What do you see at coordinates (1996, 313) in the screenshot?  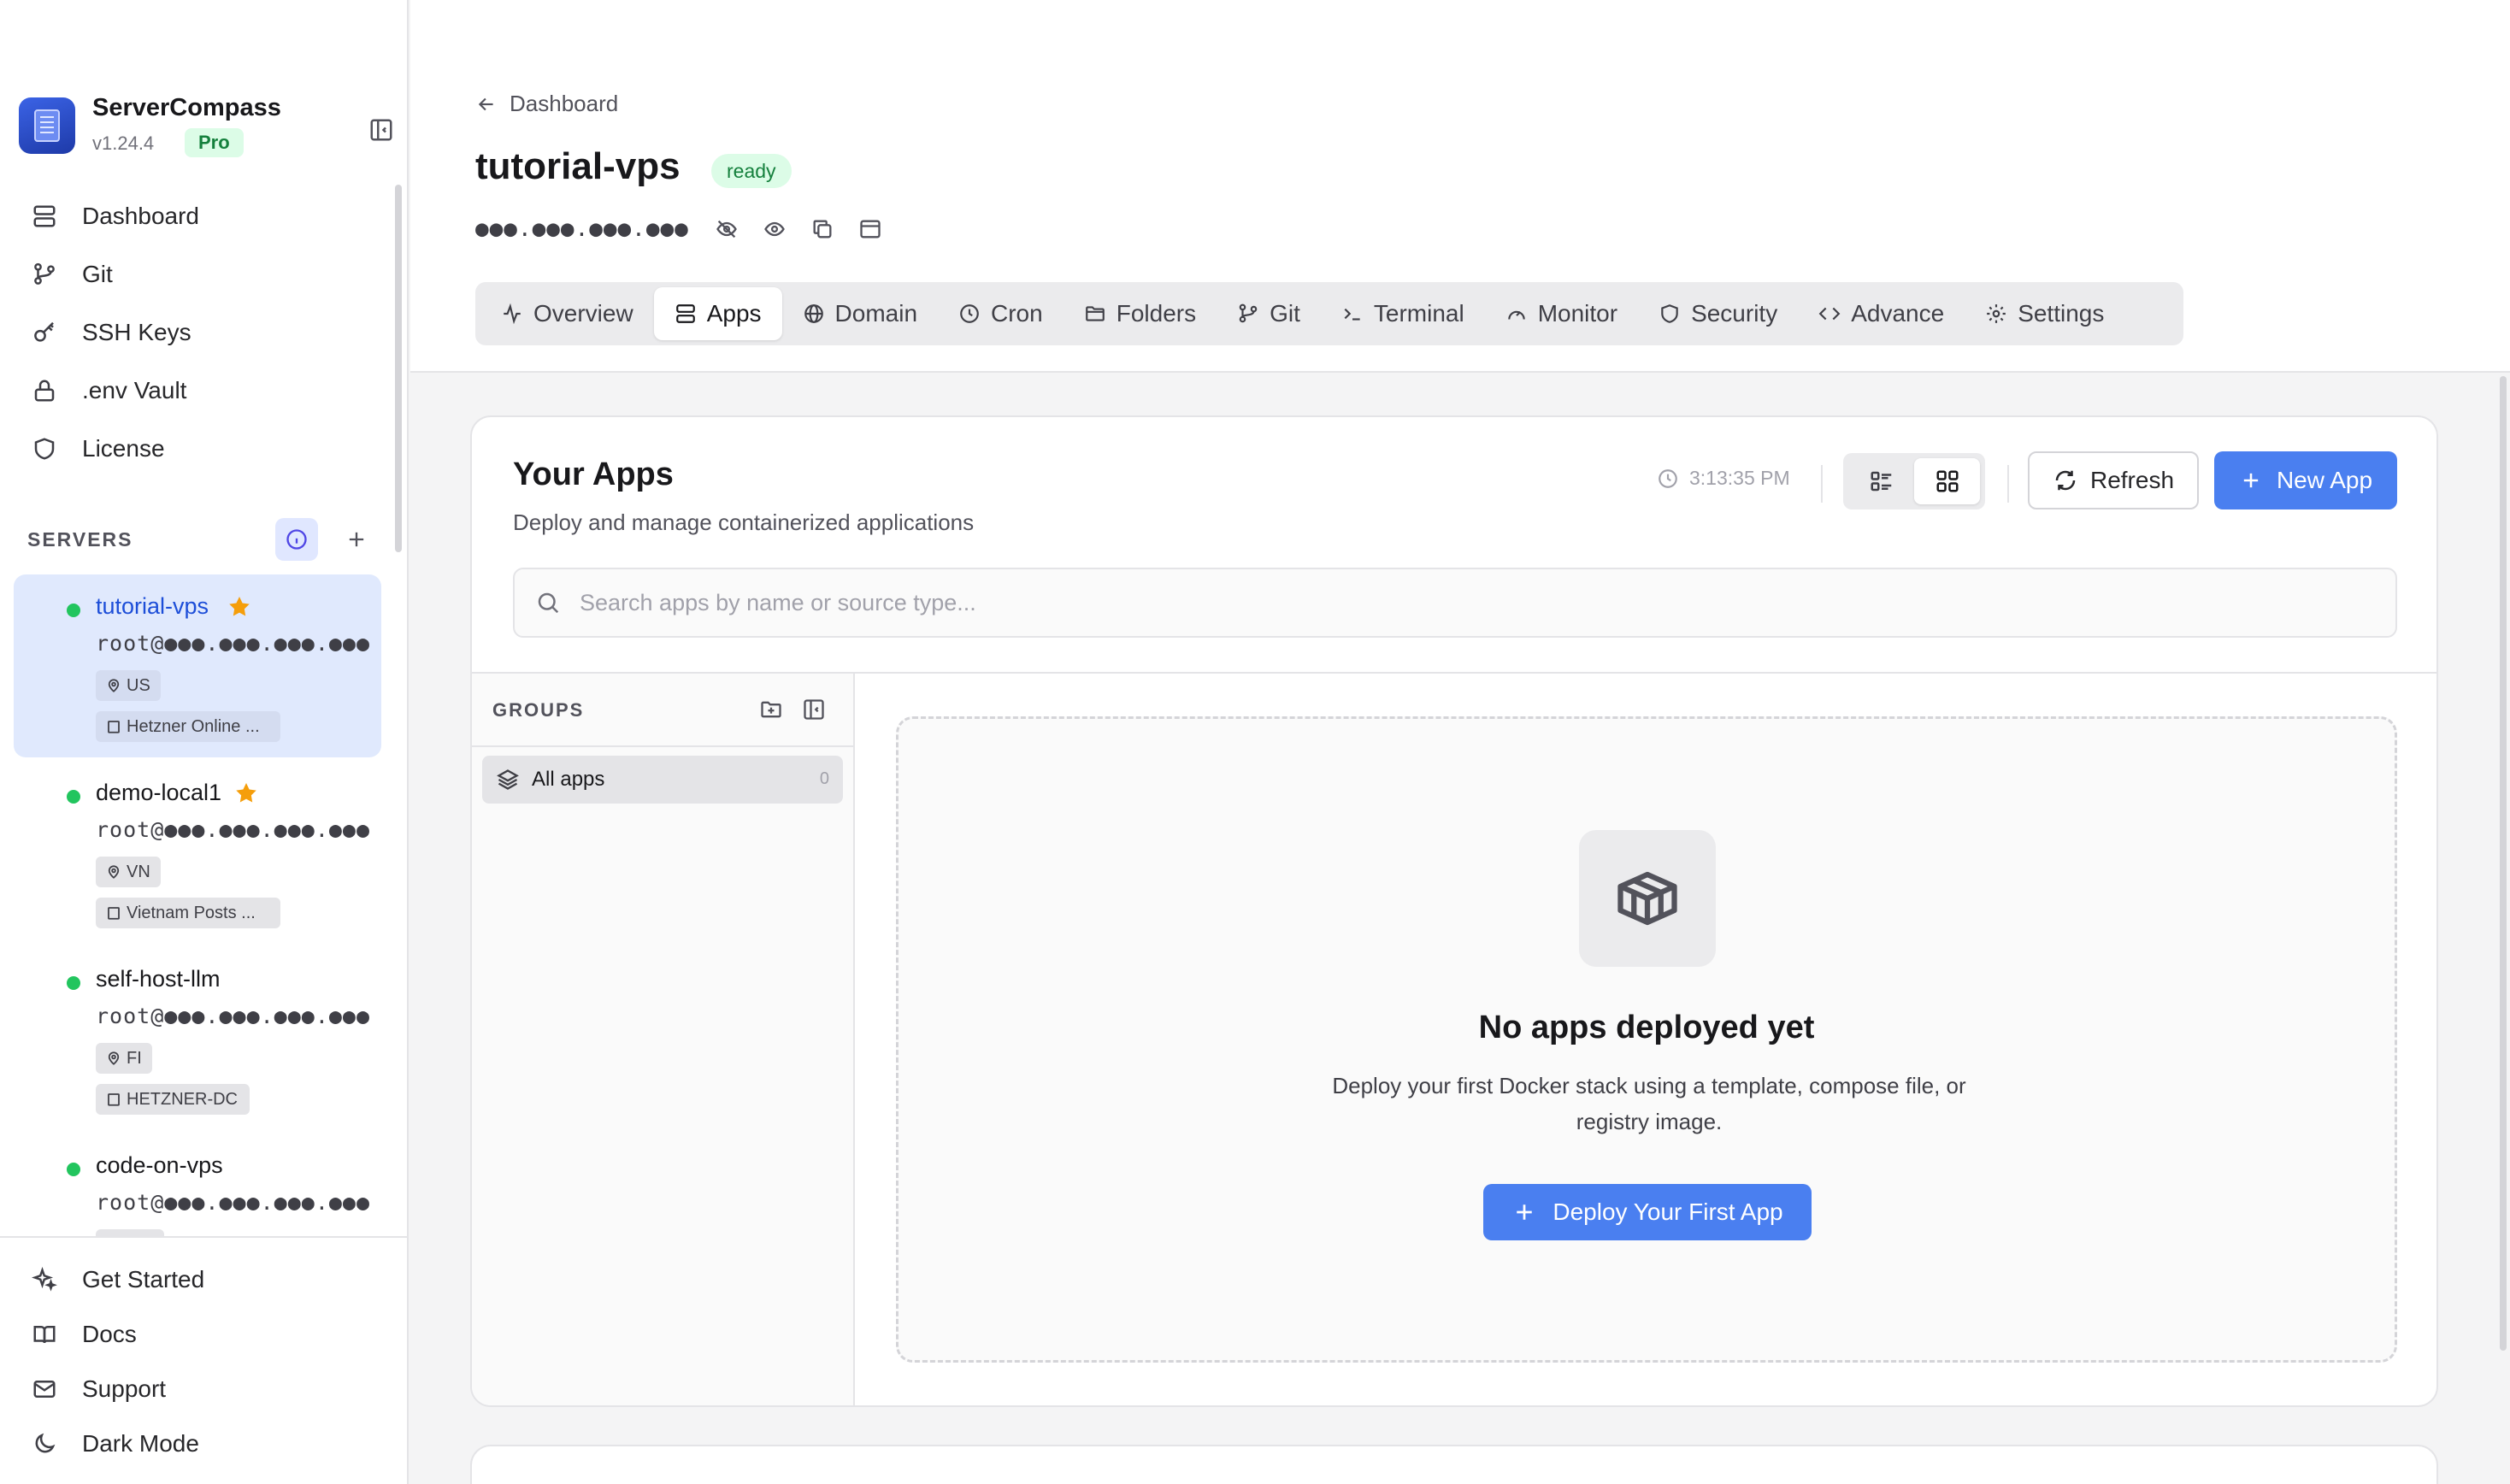 I see `gear-icon` at bounding box center [1996, 313].